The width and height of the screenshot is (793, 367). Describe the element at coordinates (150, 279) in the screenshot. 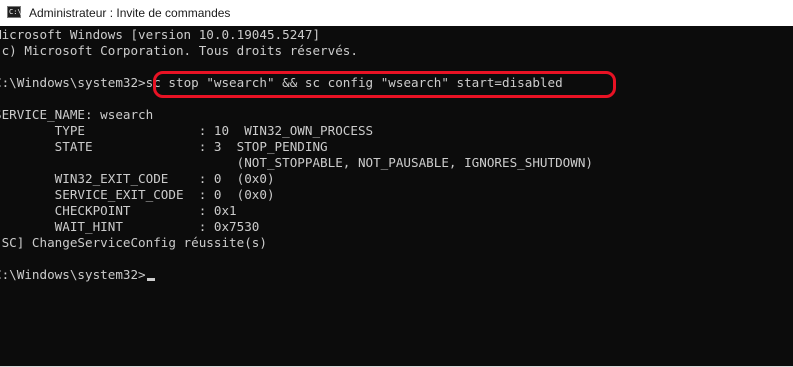

I see `text-cursor` at that location.